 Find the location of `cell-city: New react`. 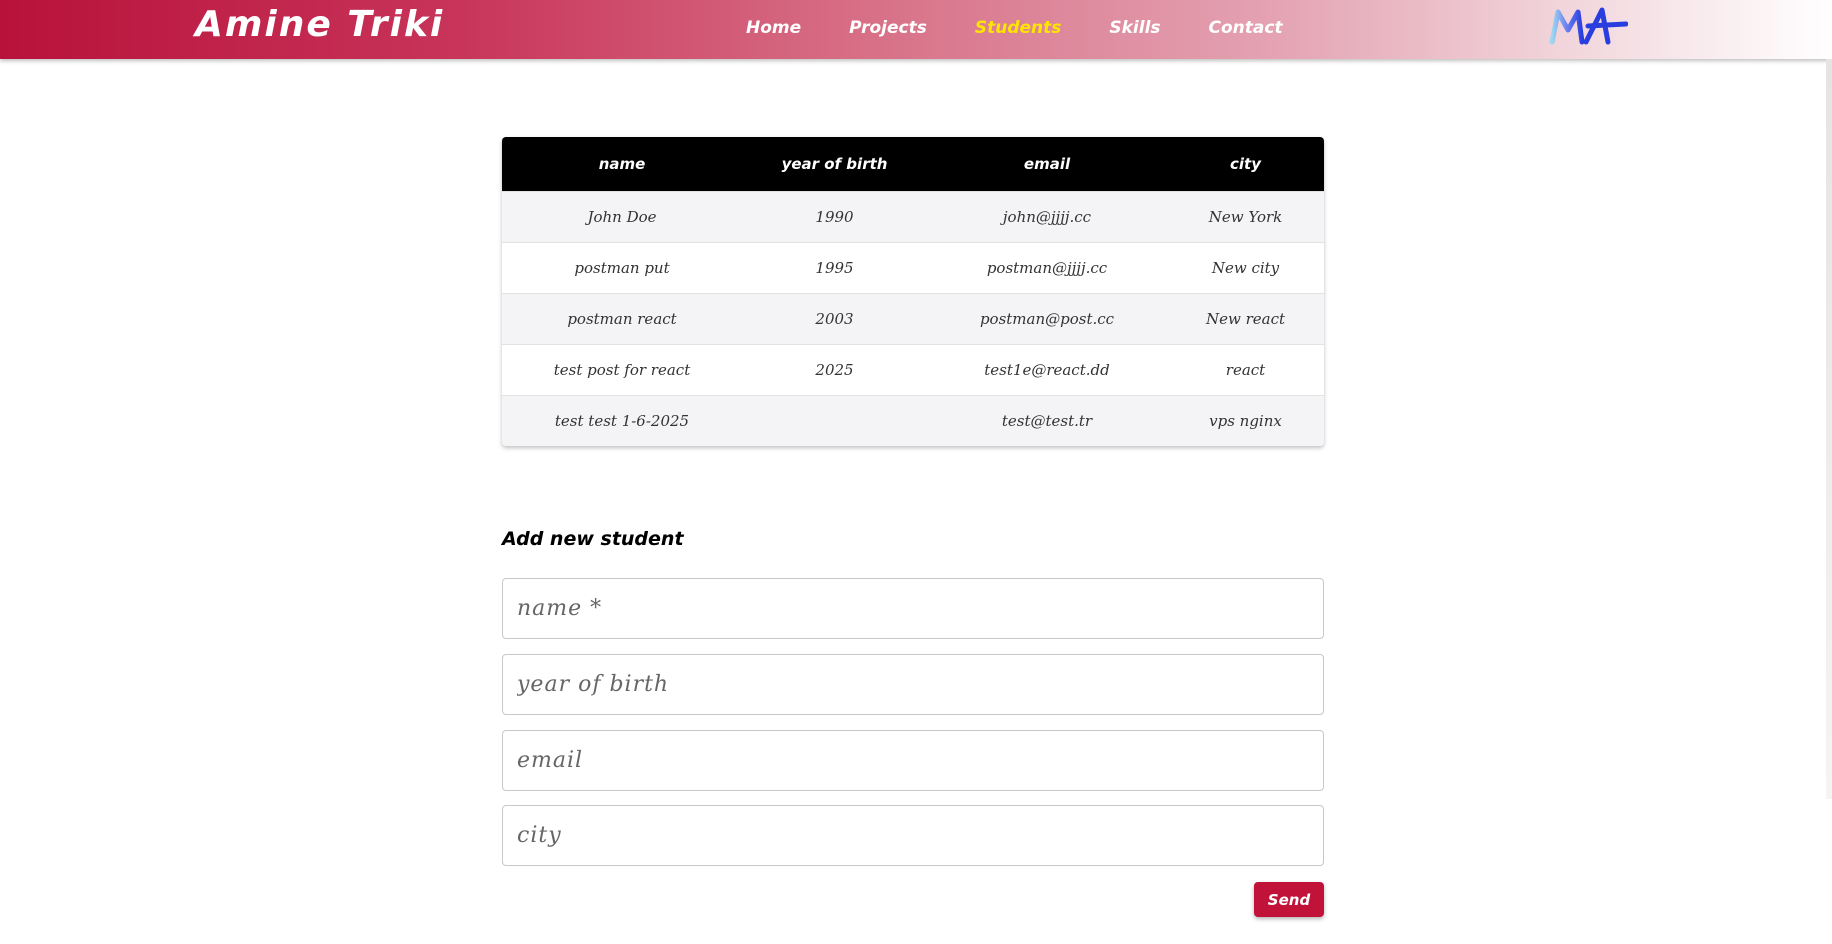

cell-city: New react is located at coordinates (1245, 318).